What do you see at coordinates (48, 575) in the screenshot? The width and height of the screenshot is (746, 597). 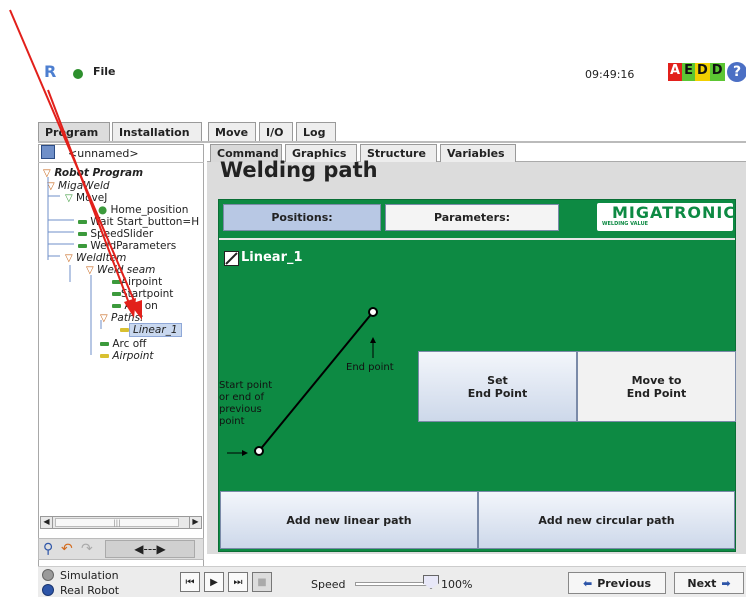 I see `simulation-radio` at bounding box center [48, 575].